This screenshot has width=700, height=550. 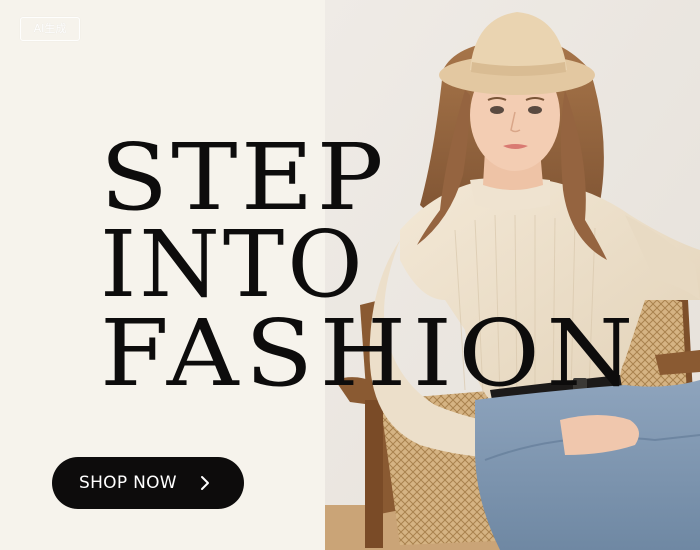 What do you see at coordinates (205, 483) in the screenshot?
I see `chevron-right-icon` at bounding box center [205, 483].